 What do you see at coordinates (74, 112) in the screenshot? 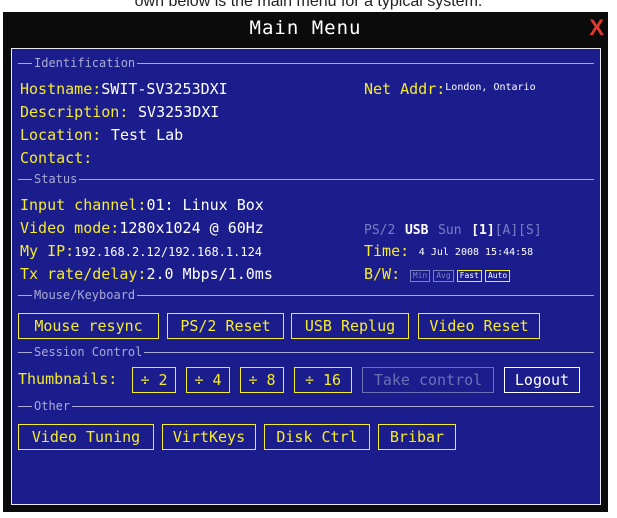
I see `description-label: Description:` at bounding box center [74, 112].